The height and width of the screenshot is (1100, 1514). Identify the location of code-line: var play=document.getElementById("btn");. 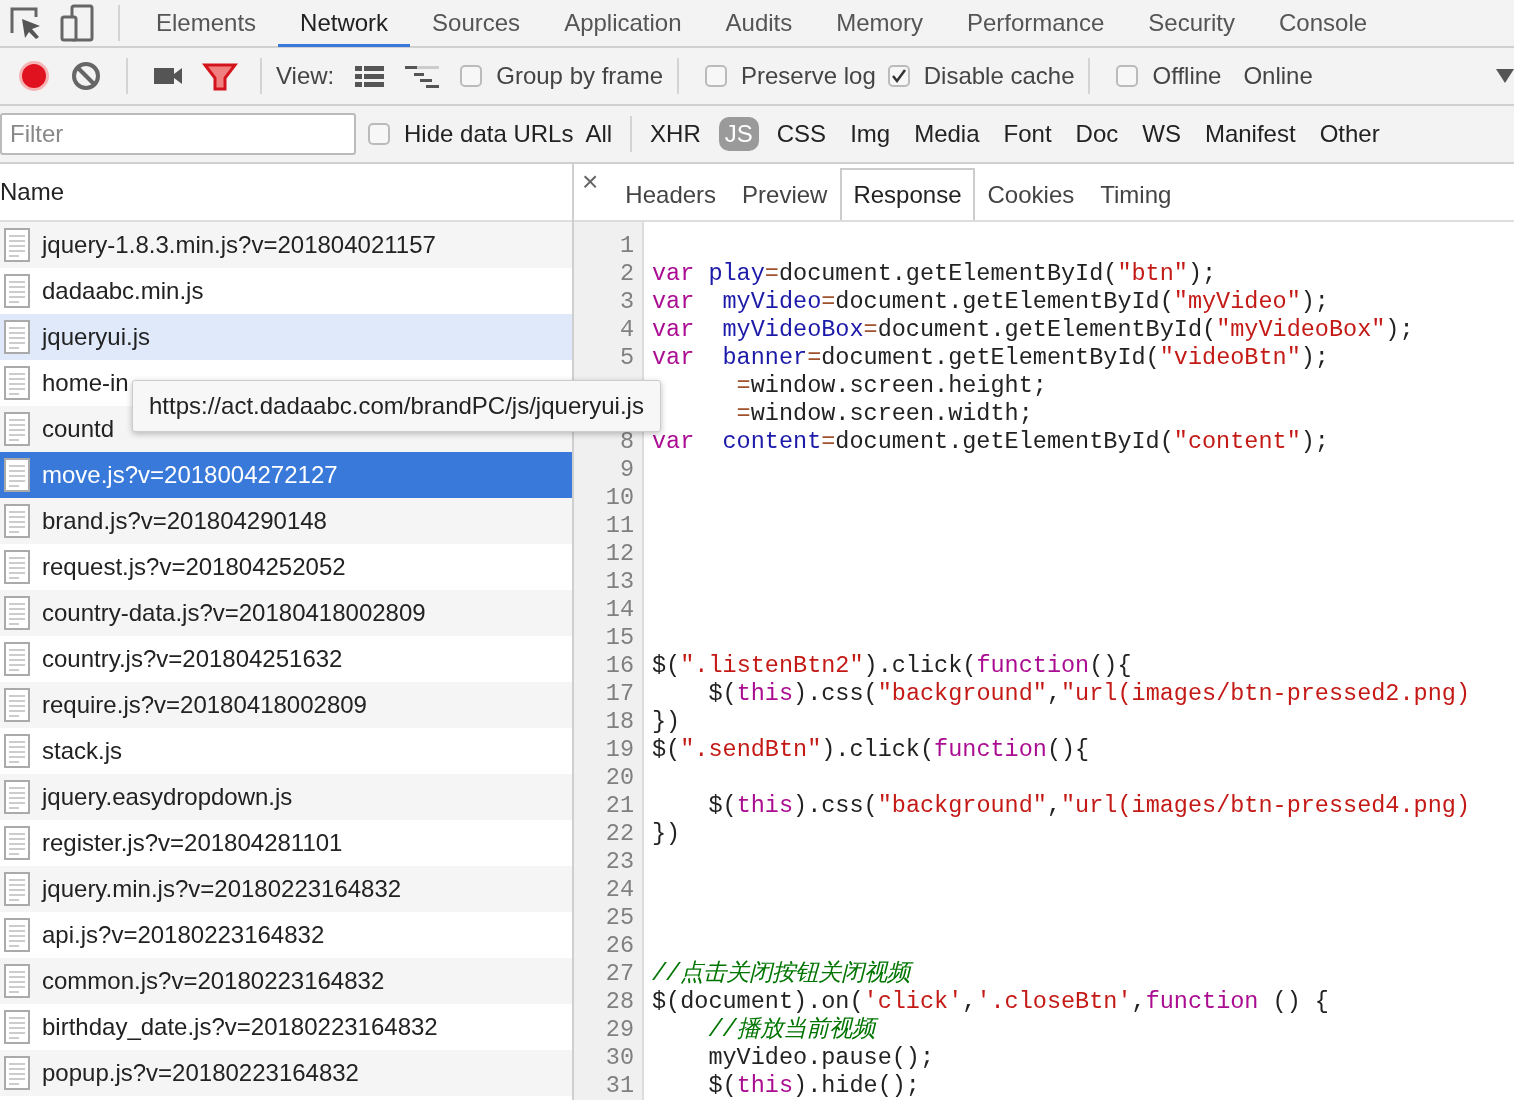
(935, 274).